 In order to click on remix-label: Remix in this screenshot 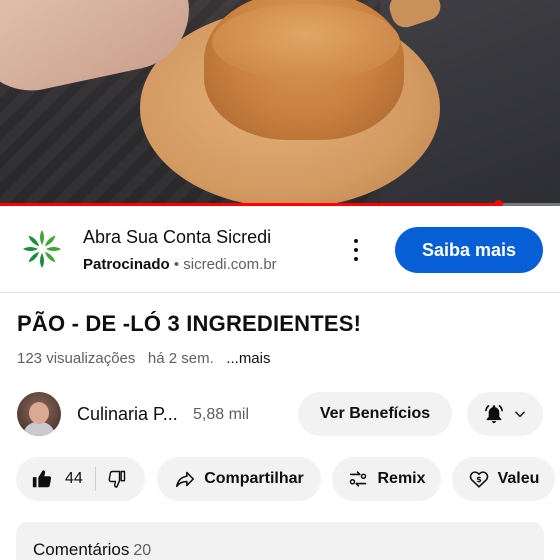, I will do `click(401, 478)`.